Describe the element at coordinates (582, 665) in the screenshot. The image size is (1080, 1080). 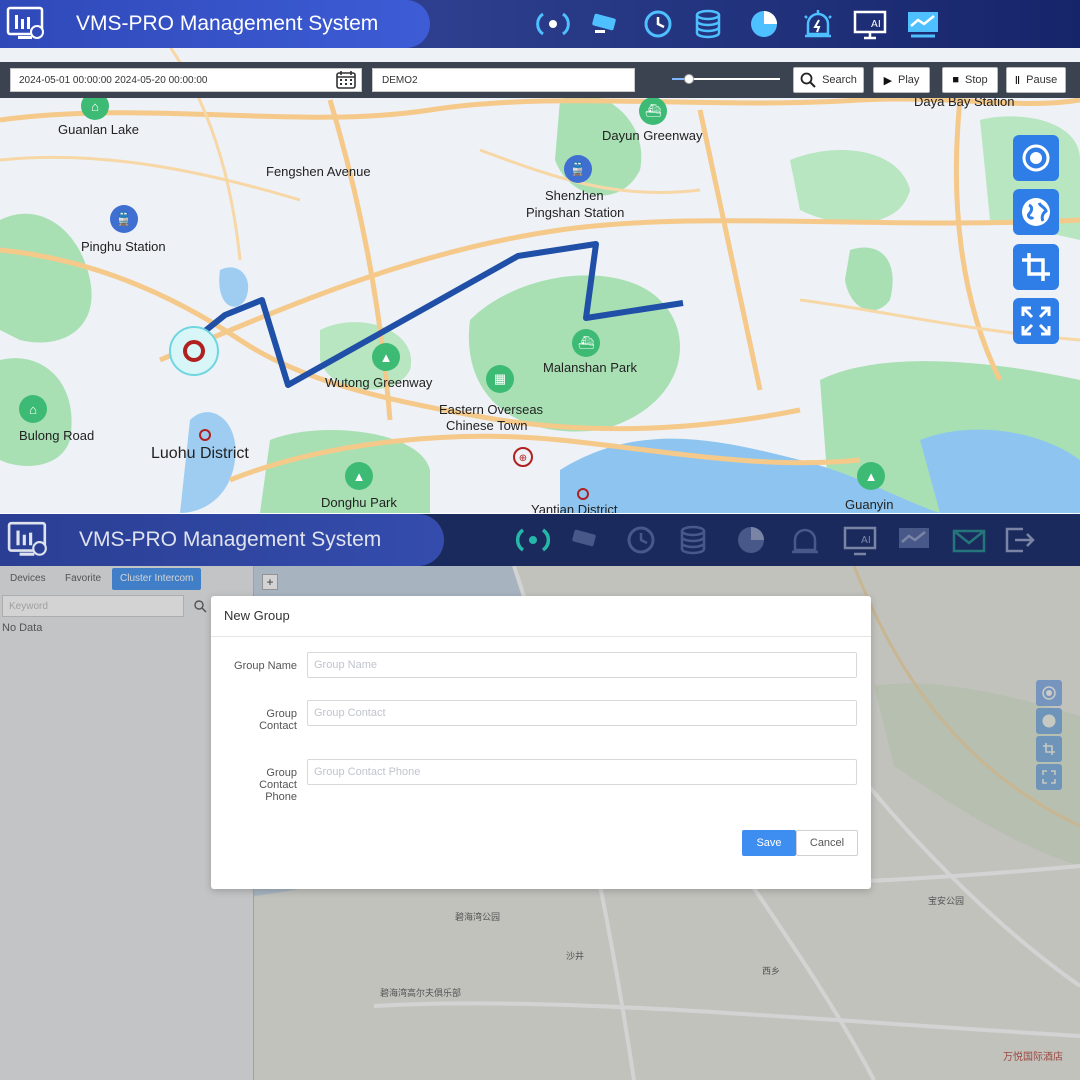
I see `group-name-input` at that location.